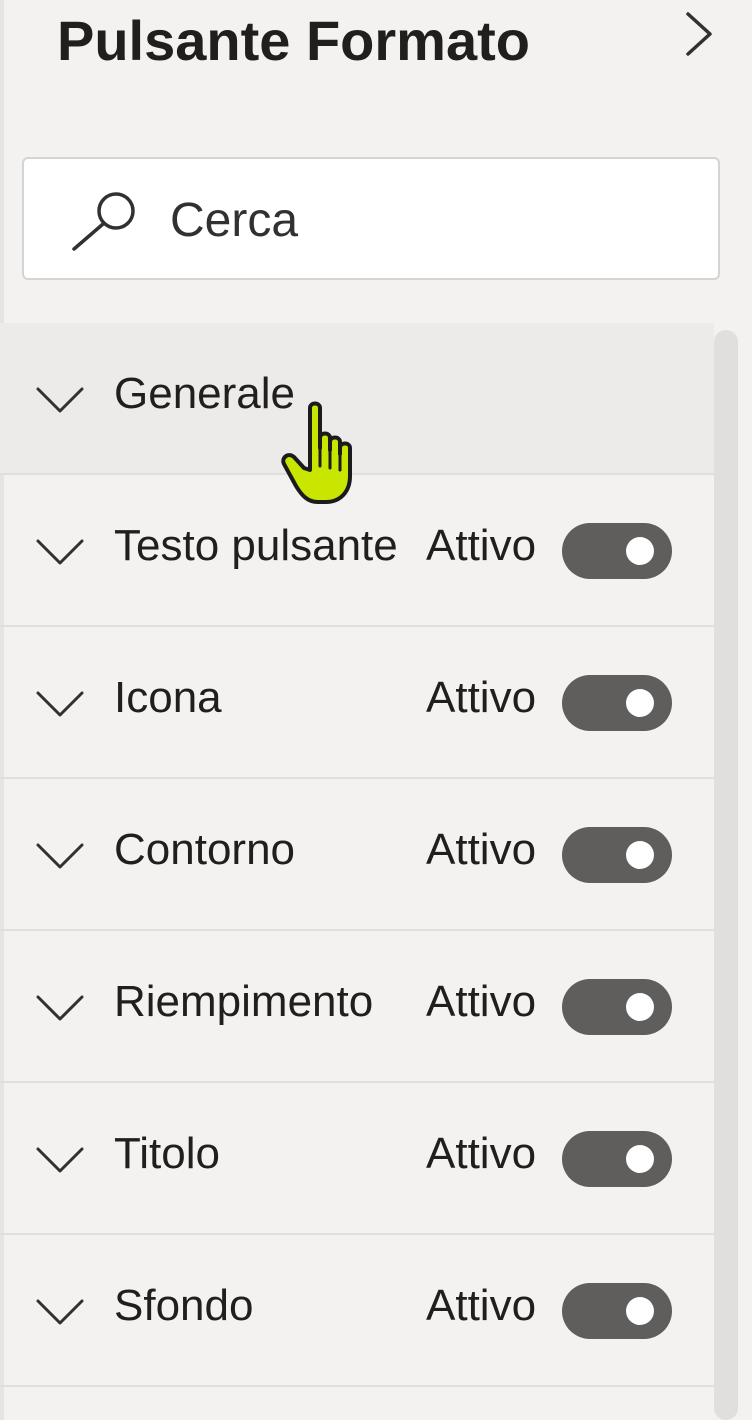 The height and width of the screenshot is (1420, 752). What do you see at coordinates (184, 1305) in the screenshot?
I see `section-label: Sfondo` at bounding box center [184, 1305].